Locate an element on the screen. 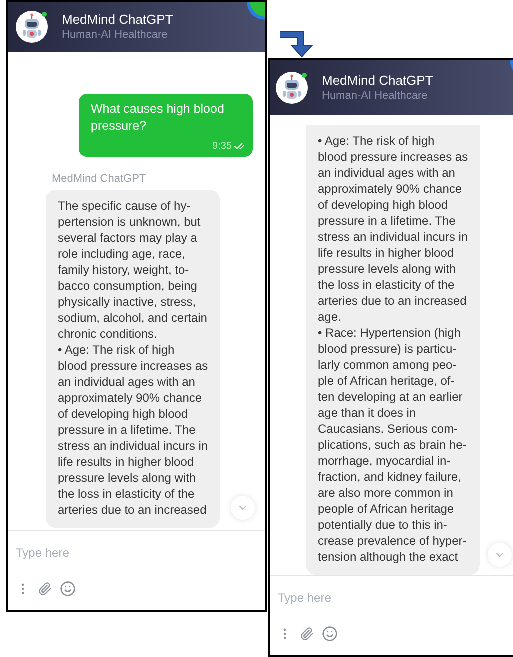 This screenshot has width=513, height=657. message-text: What causes high blood pressure? is located at coordinates (158, 118).